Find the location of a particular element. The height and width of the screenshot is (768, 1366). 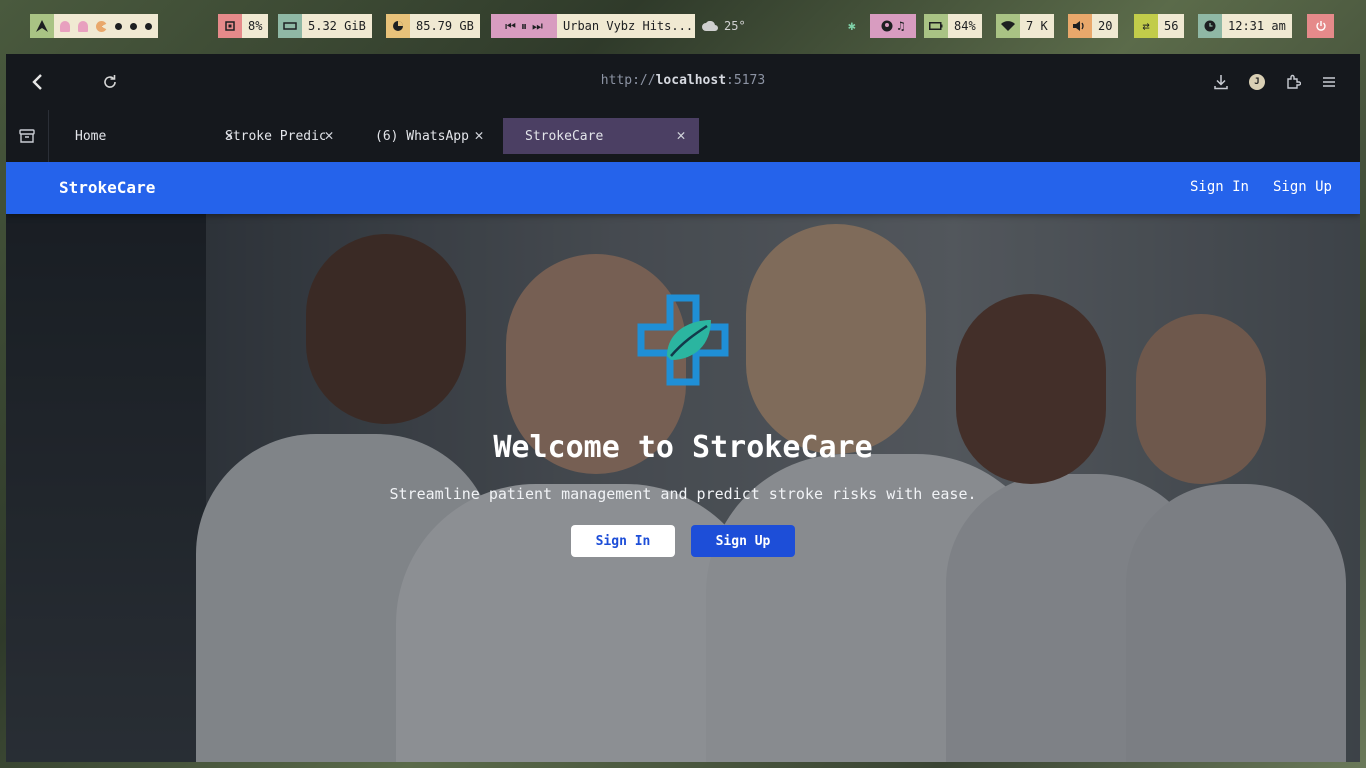

updates-module: ⇄ 56 is located at coordinates (1159, 26).